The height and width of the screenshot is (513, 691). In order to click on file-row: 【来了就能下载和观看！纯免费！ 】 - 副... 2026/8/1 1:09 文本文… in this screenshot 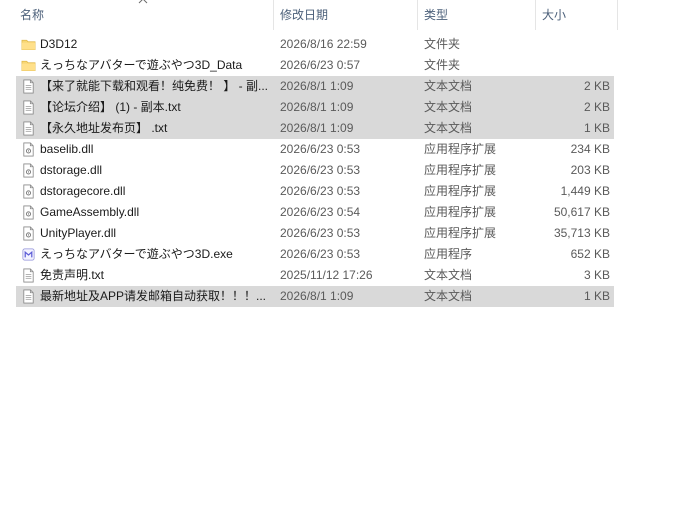, I will do `click(315, 86)`.